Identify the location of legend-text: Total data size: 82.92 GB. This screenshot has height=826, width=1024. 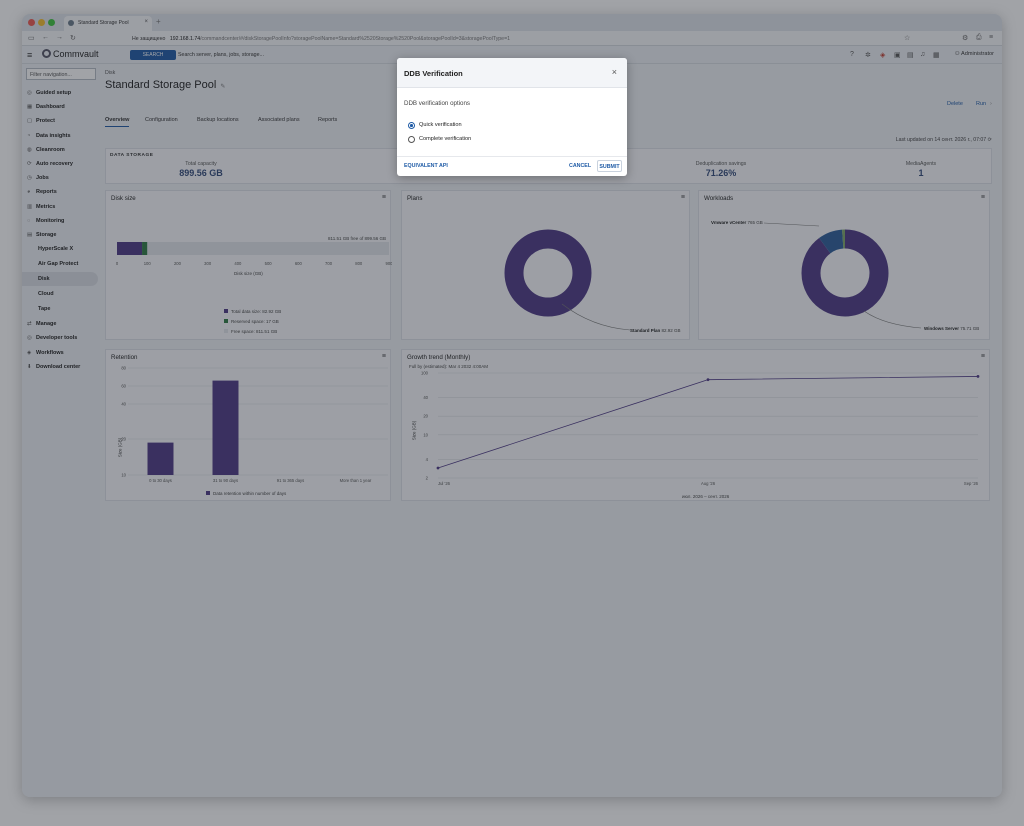
(256, 311).